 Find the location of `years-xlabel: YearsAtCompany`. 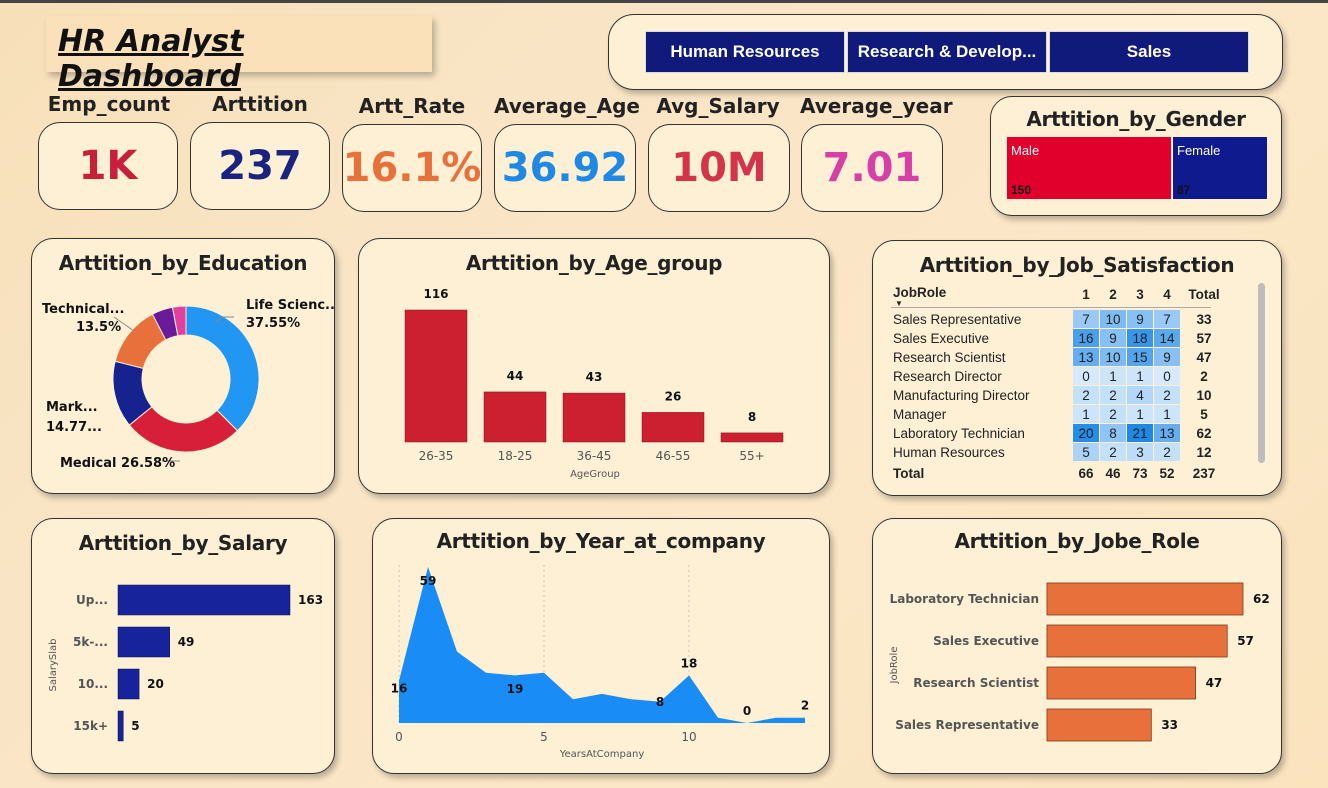

years-xlabel: YearsAtCompany is located at coordinates (602, 754).